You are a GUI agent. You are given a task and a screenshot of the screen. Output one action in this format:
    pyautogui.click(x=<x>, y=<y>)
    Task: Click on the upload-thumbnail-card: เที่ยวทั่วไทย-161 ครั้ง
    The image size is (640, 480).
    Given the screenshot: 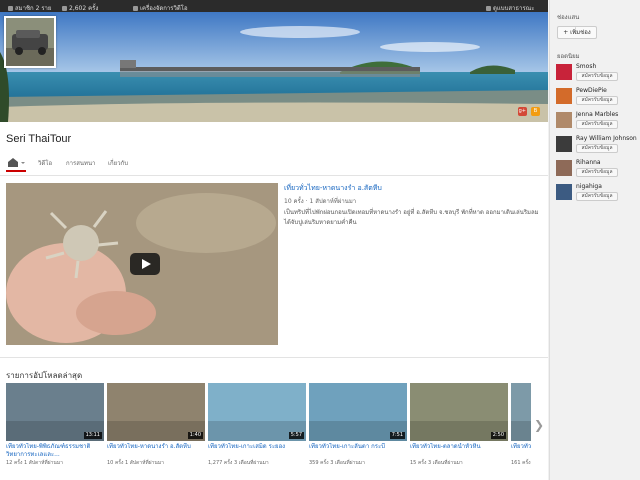 What is the action you would take?
    pyautogui.click(x=521, y=425)
    